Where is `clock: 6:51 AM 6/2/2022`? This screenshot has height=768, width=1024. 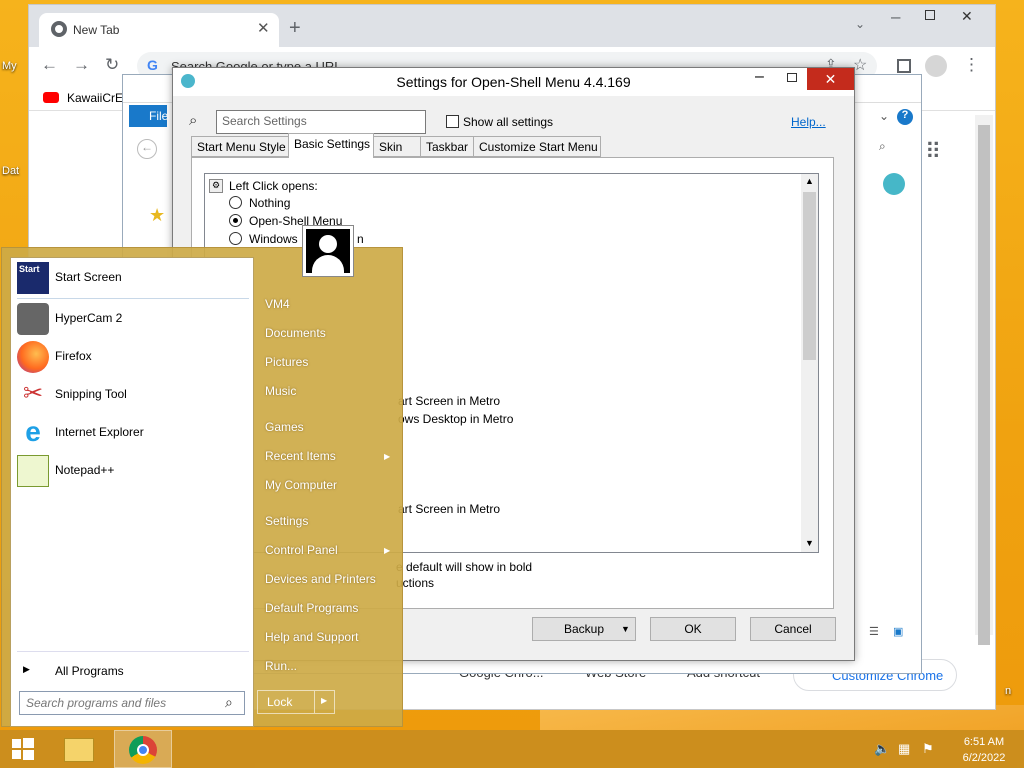
clock: 6:51 AM 6/2/2022 is located at coordinates (984, 750).